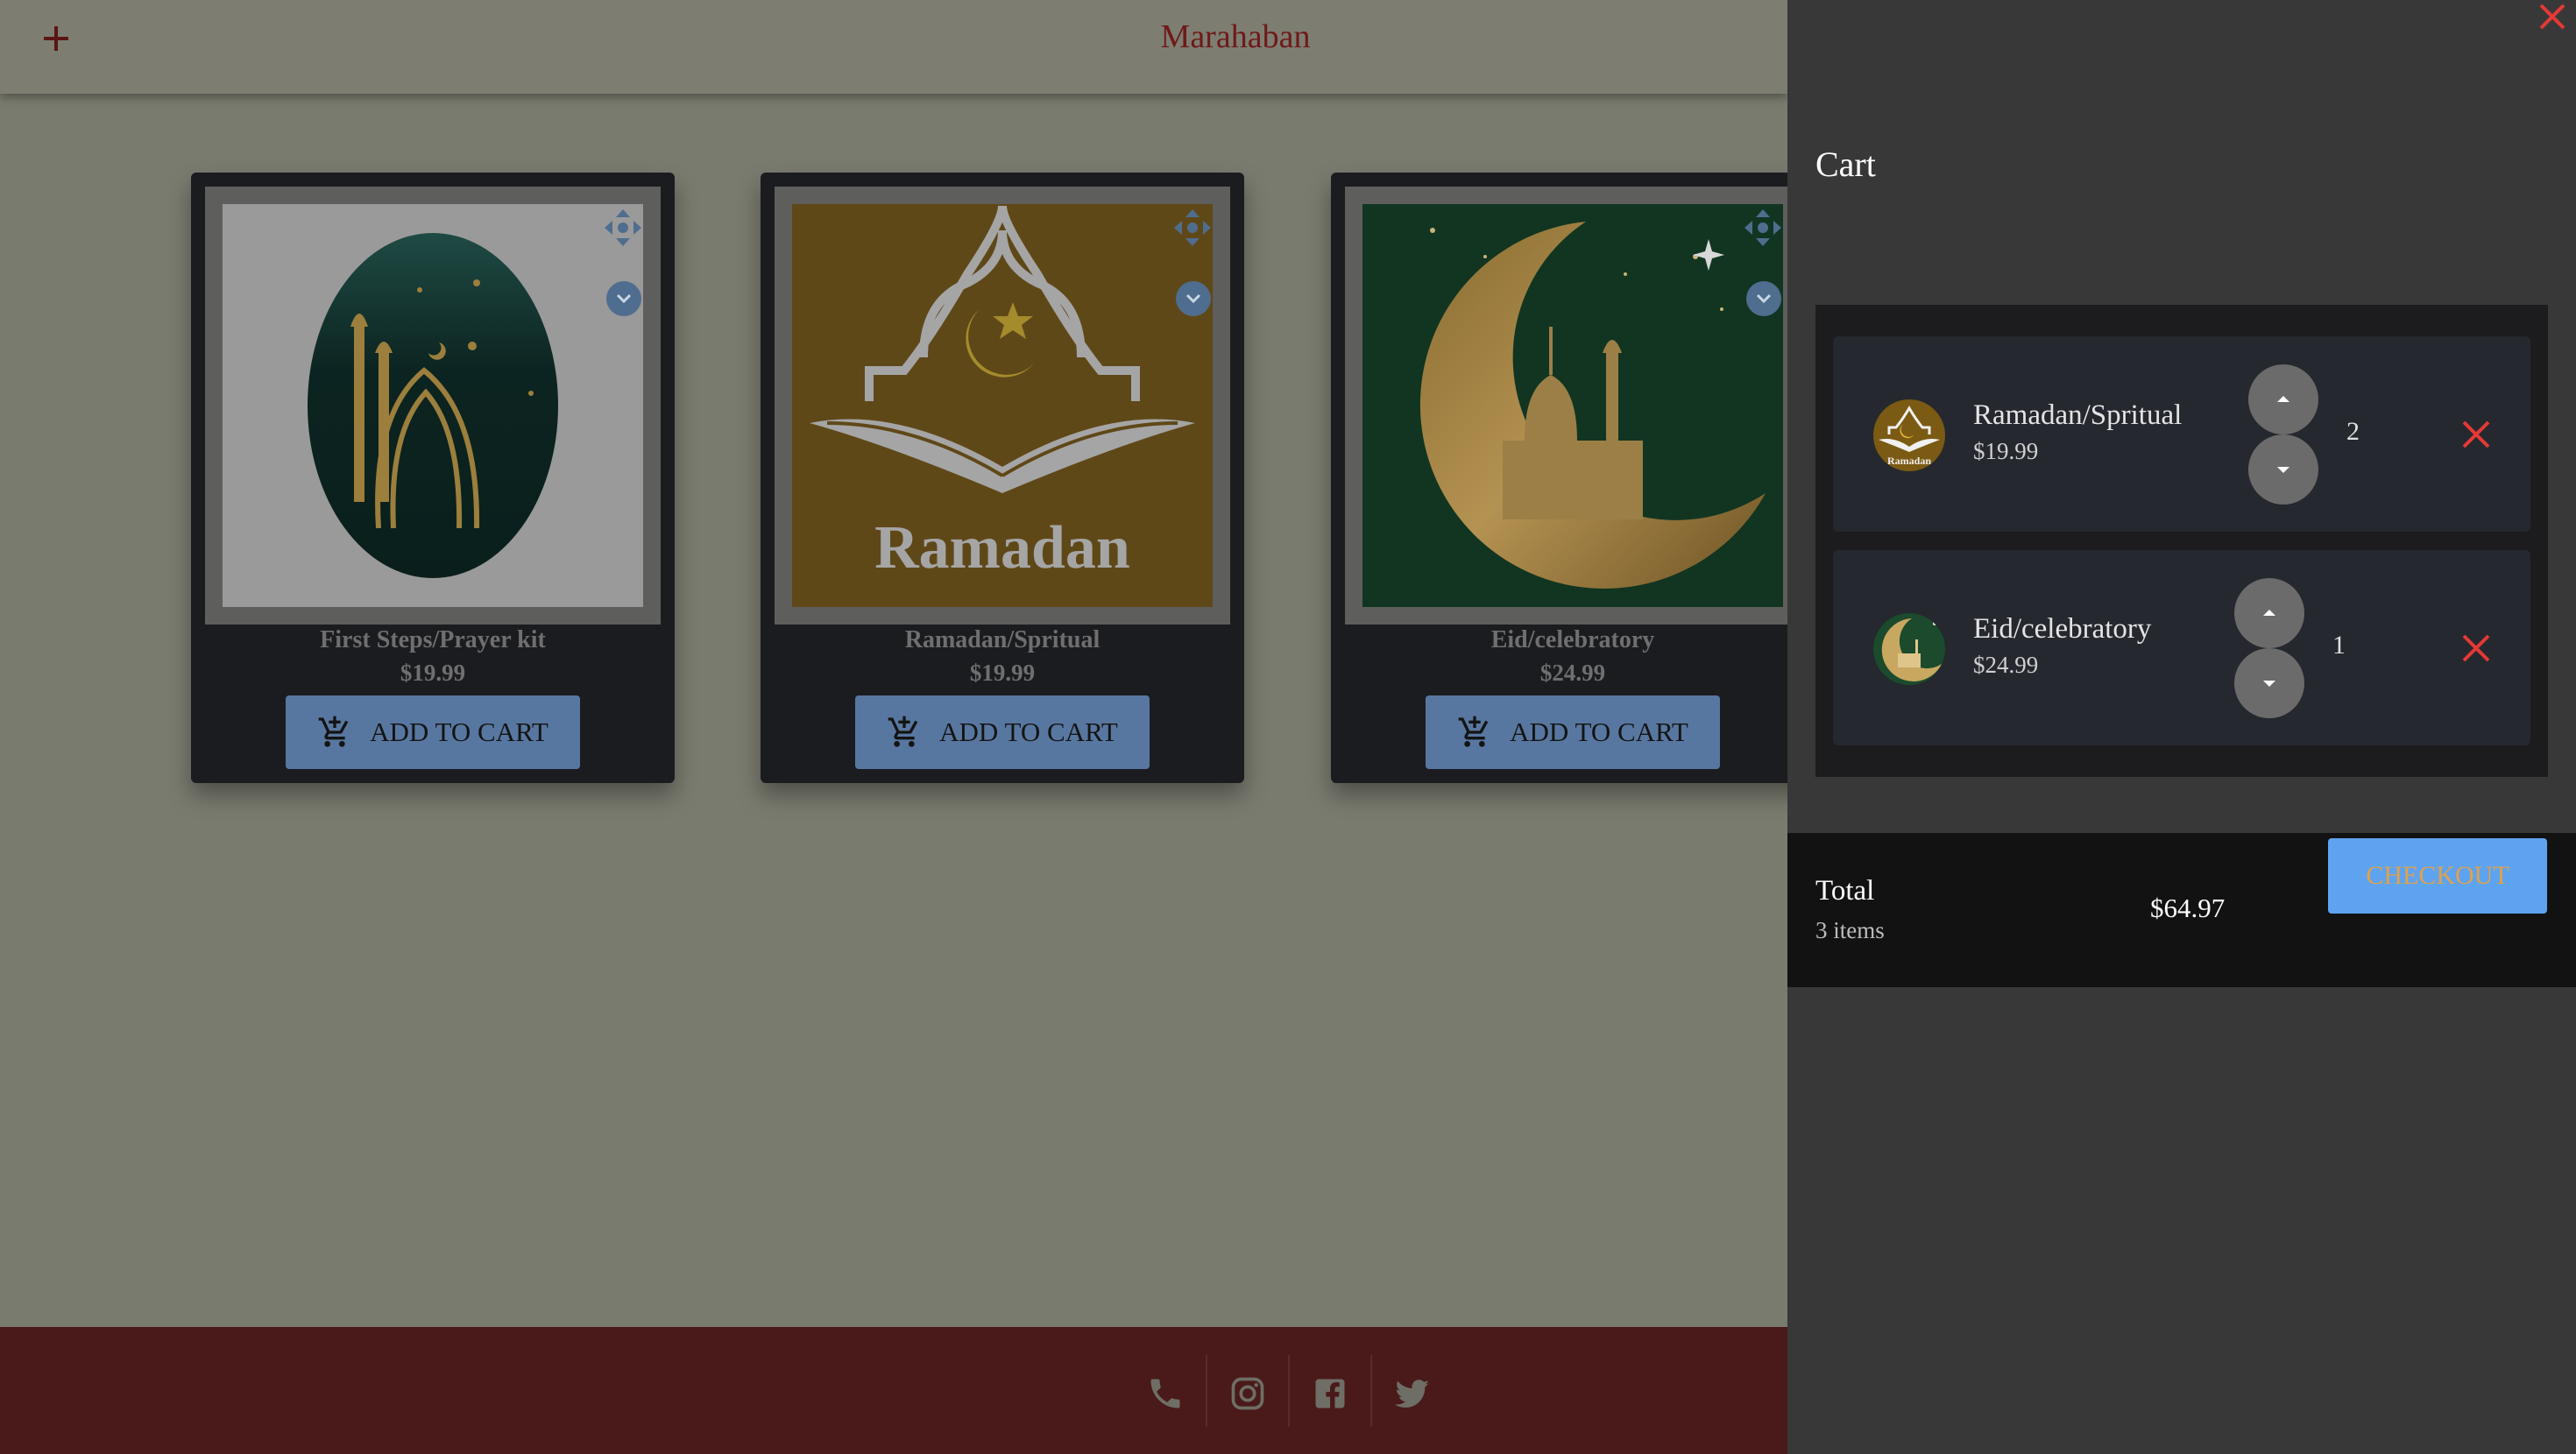 This screenshot has width=2576, height=1454. What do you see at coordinates (2181, 434) in the screenshot?
I see `cart-item: Ramadan Ramadan/Spritual $19.99 2` at bounding box center [2181, 434].